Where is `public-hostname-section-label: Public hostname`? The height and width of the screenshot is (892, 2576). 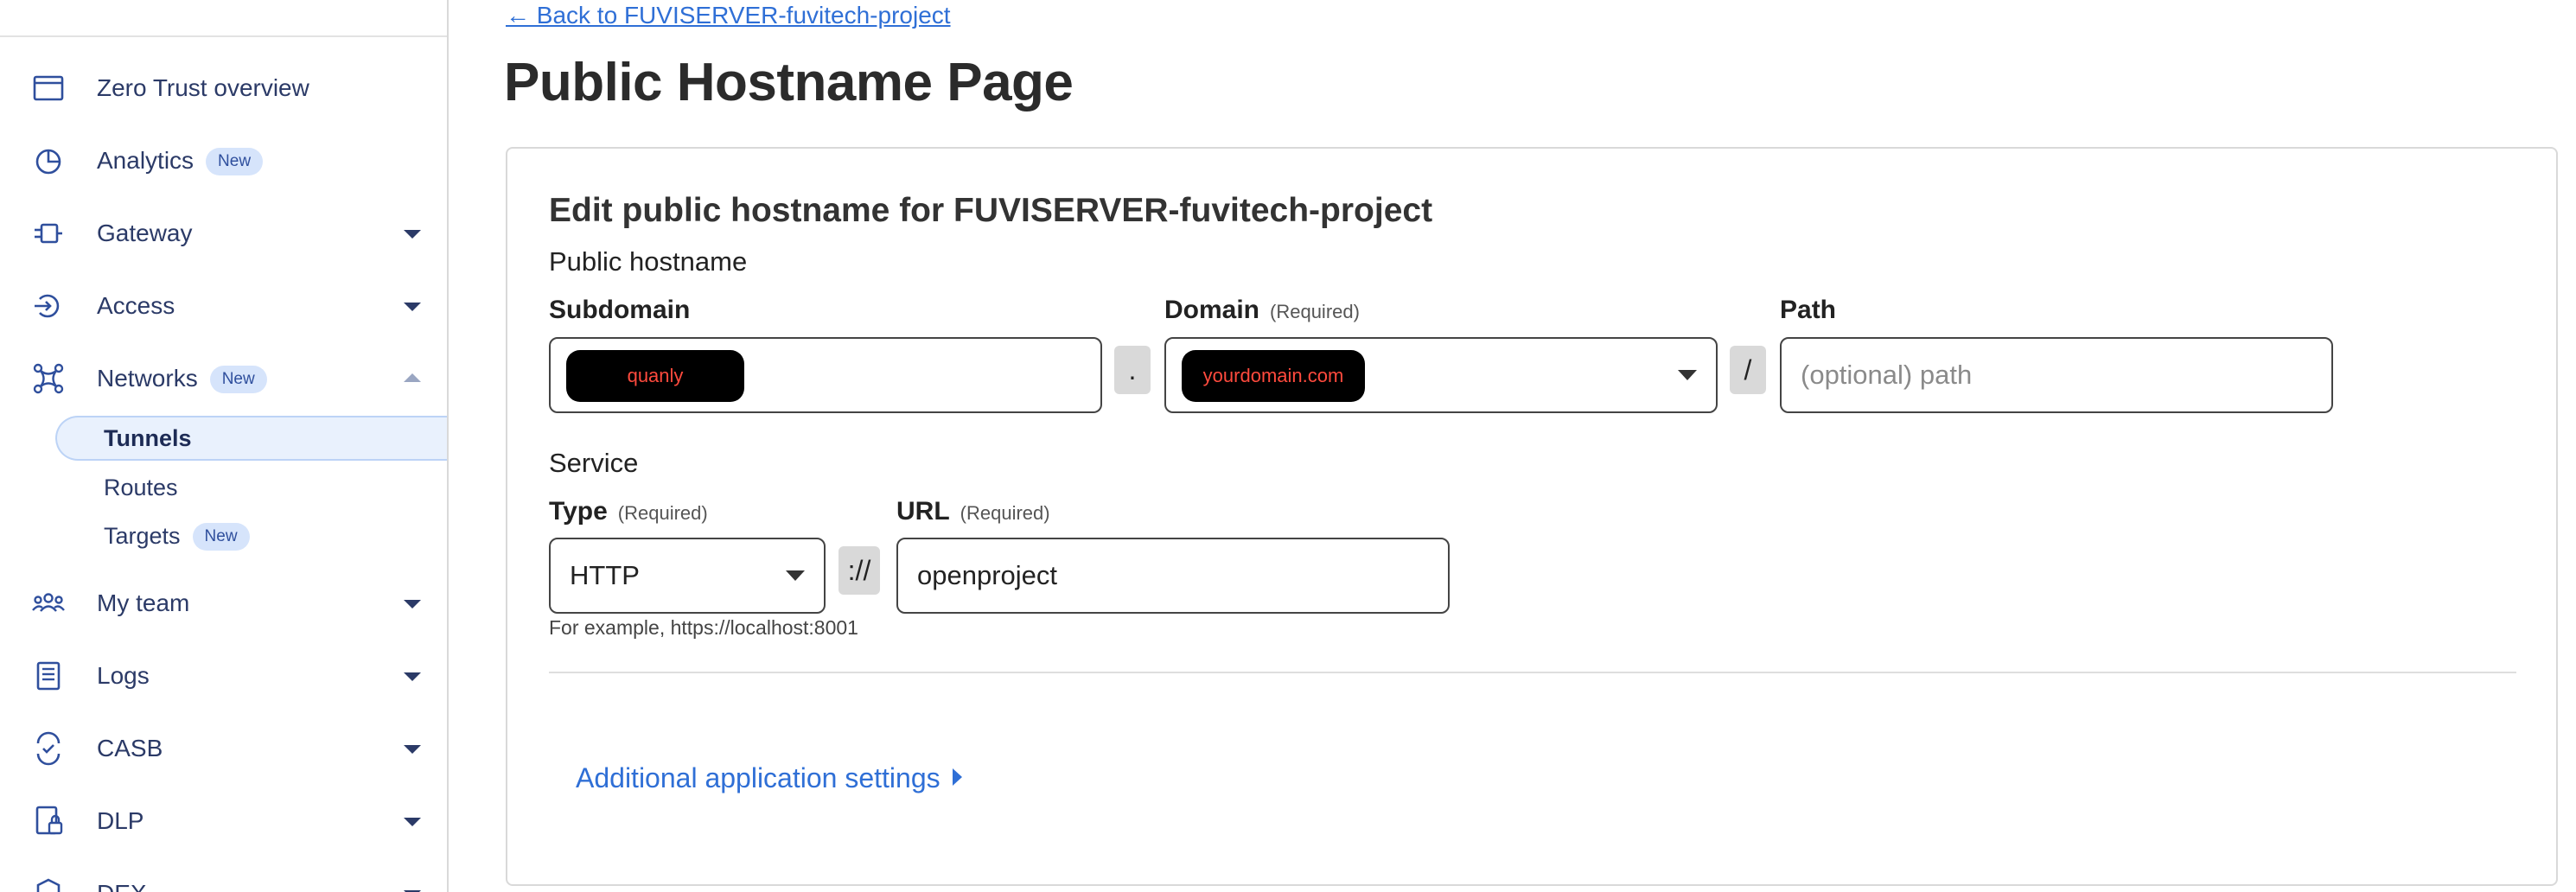 public-hostname-section-label: Public hostname is located at coordinates (648, 261).